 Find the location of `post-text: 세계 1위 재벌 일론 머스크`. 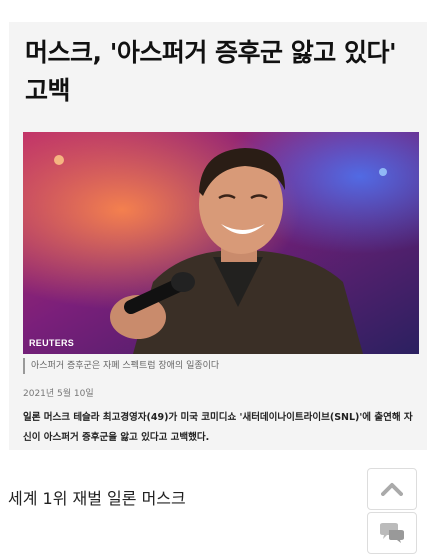

post-text: 세계 1위 재벌 일론 머스크 is located at coordinates (97, 498).